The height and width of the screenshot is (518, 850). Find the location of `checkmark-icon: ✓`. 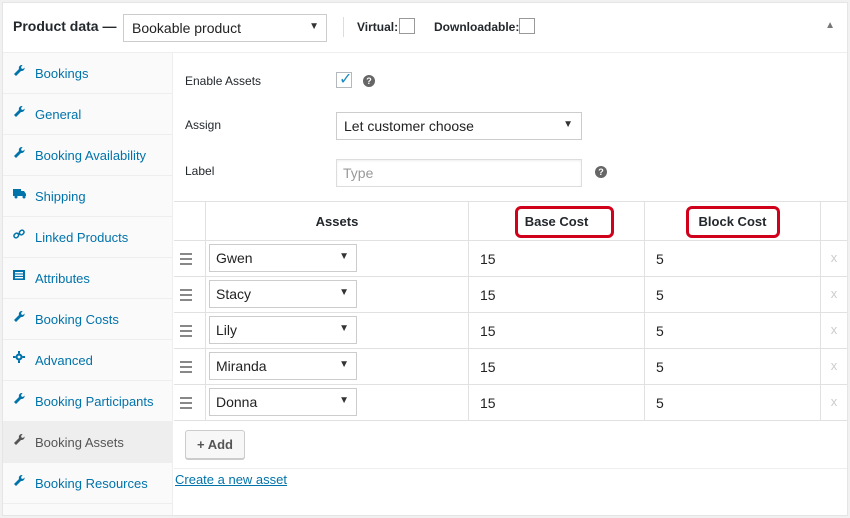

checkmark-icon: ✓ is located at coordinates (346, 79).